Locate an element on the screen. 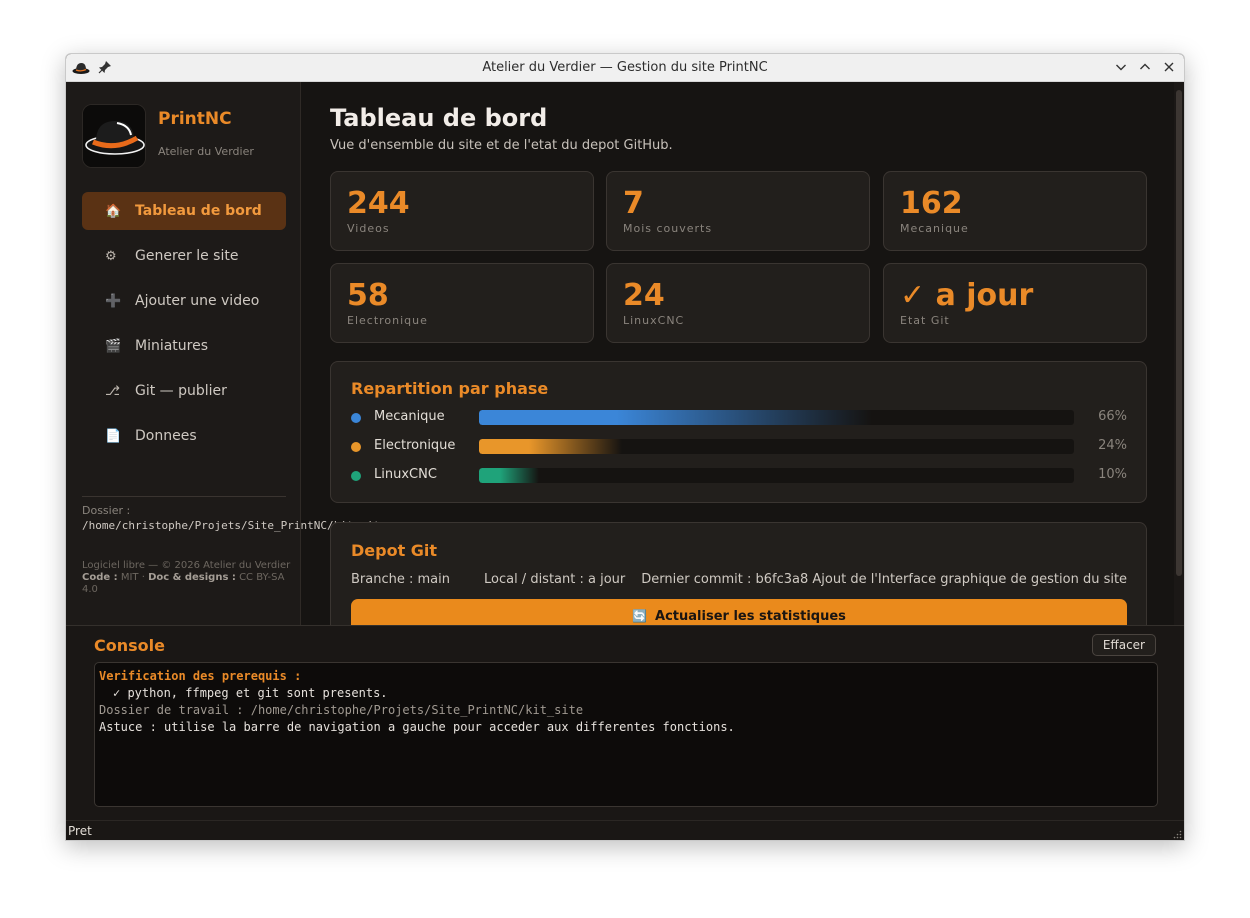  sidebar-item-thumbnails: 🎬 Miniatures is located at coordinates (184, 346).